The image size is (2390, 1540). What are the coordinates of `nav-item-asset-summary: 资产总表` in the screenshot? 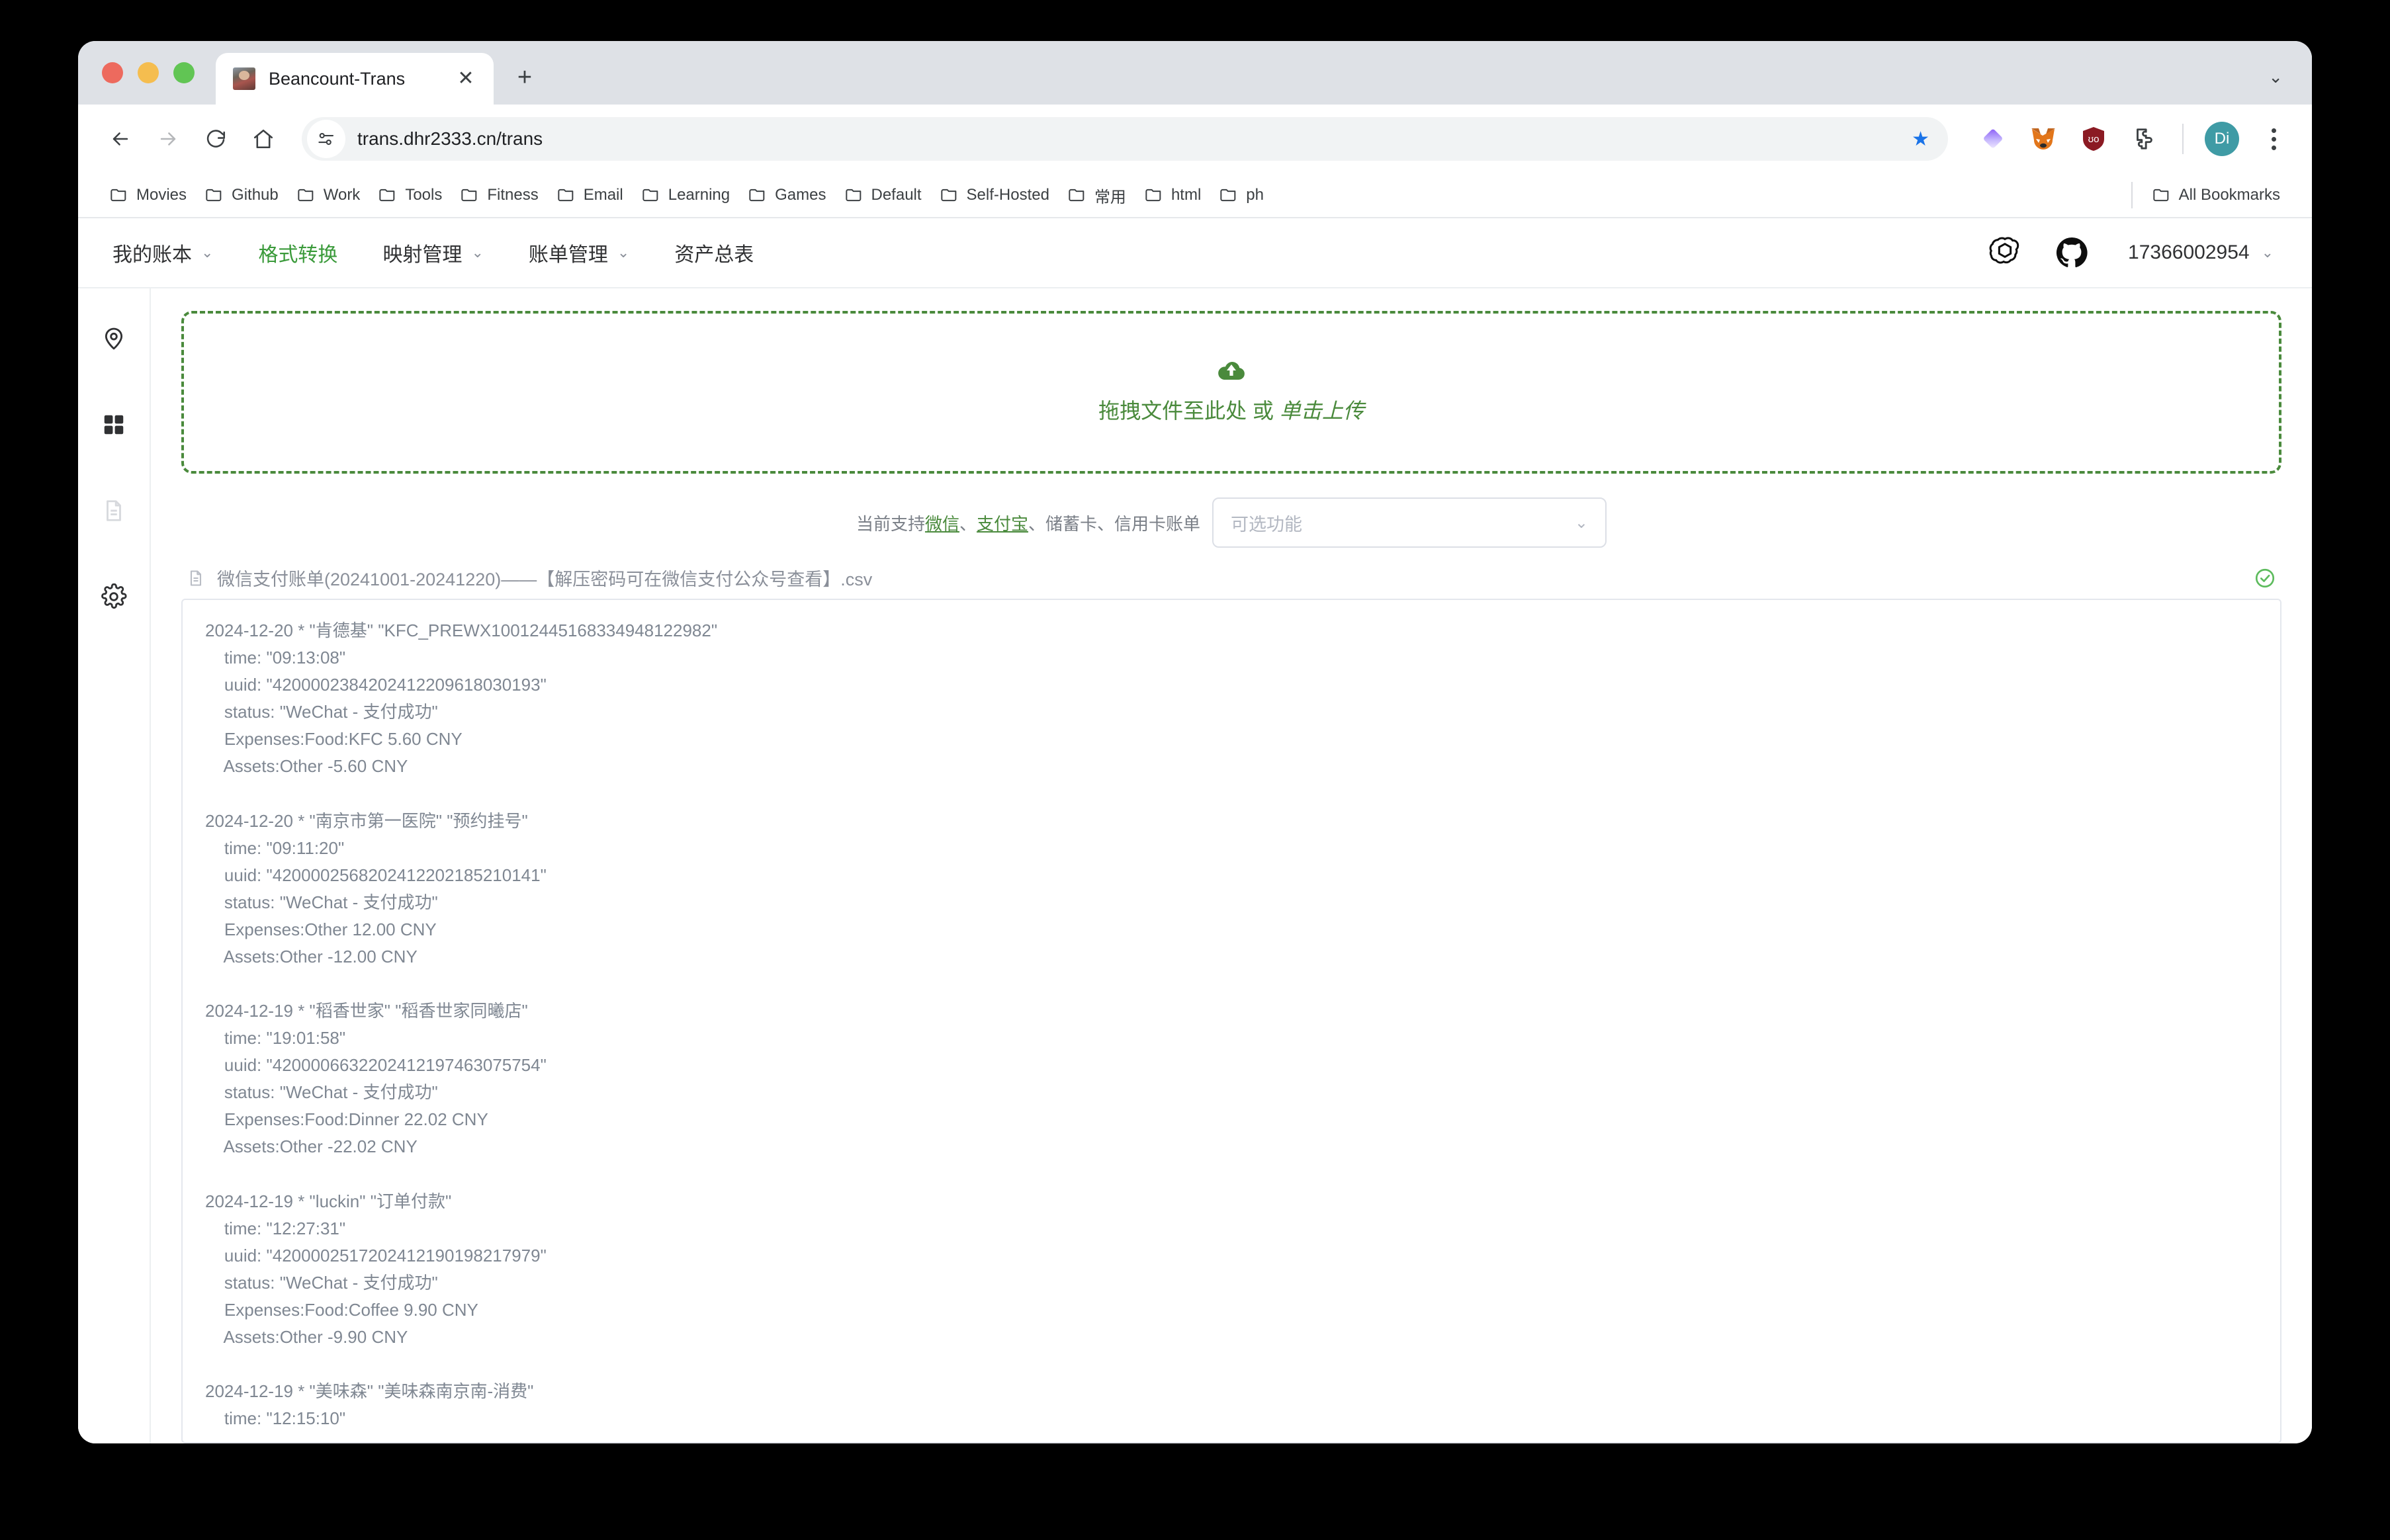 It's located at (714, 252).